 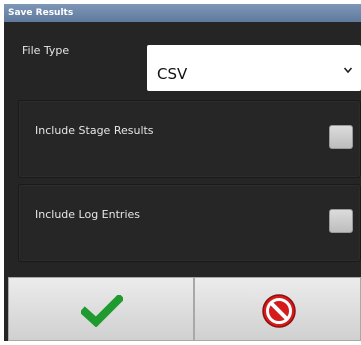 I want to click on checkmark-icon, so click(x=102, y=311).